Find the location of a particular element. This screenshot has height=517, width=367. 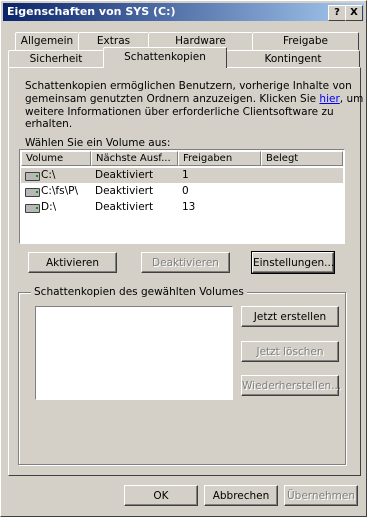

volume-cell: C:\fs\P\ is located at coordinates (59, 191).